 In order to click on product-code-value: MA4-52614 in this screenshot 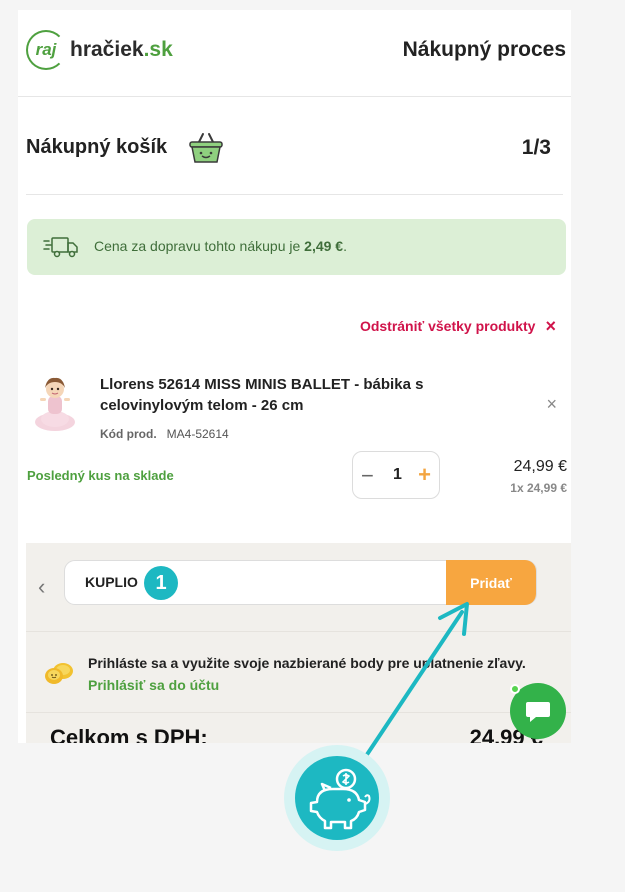, I will do `click(197, 434)`.